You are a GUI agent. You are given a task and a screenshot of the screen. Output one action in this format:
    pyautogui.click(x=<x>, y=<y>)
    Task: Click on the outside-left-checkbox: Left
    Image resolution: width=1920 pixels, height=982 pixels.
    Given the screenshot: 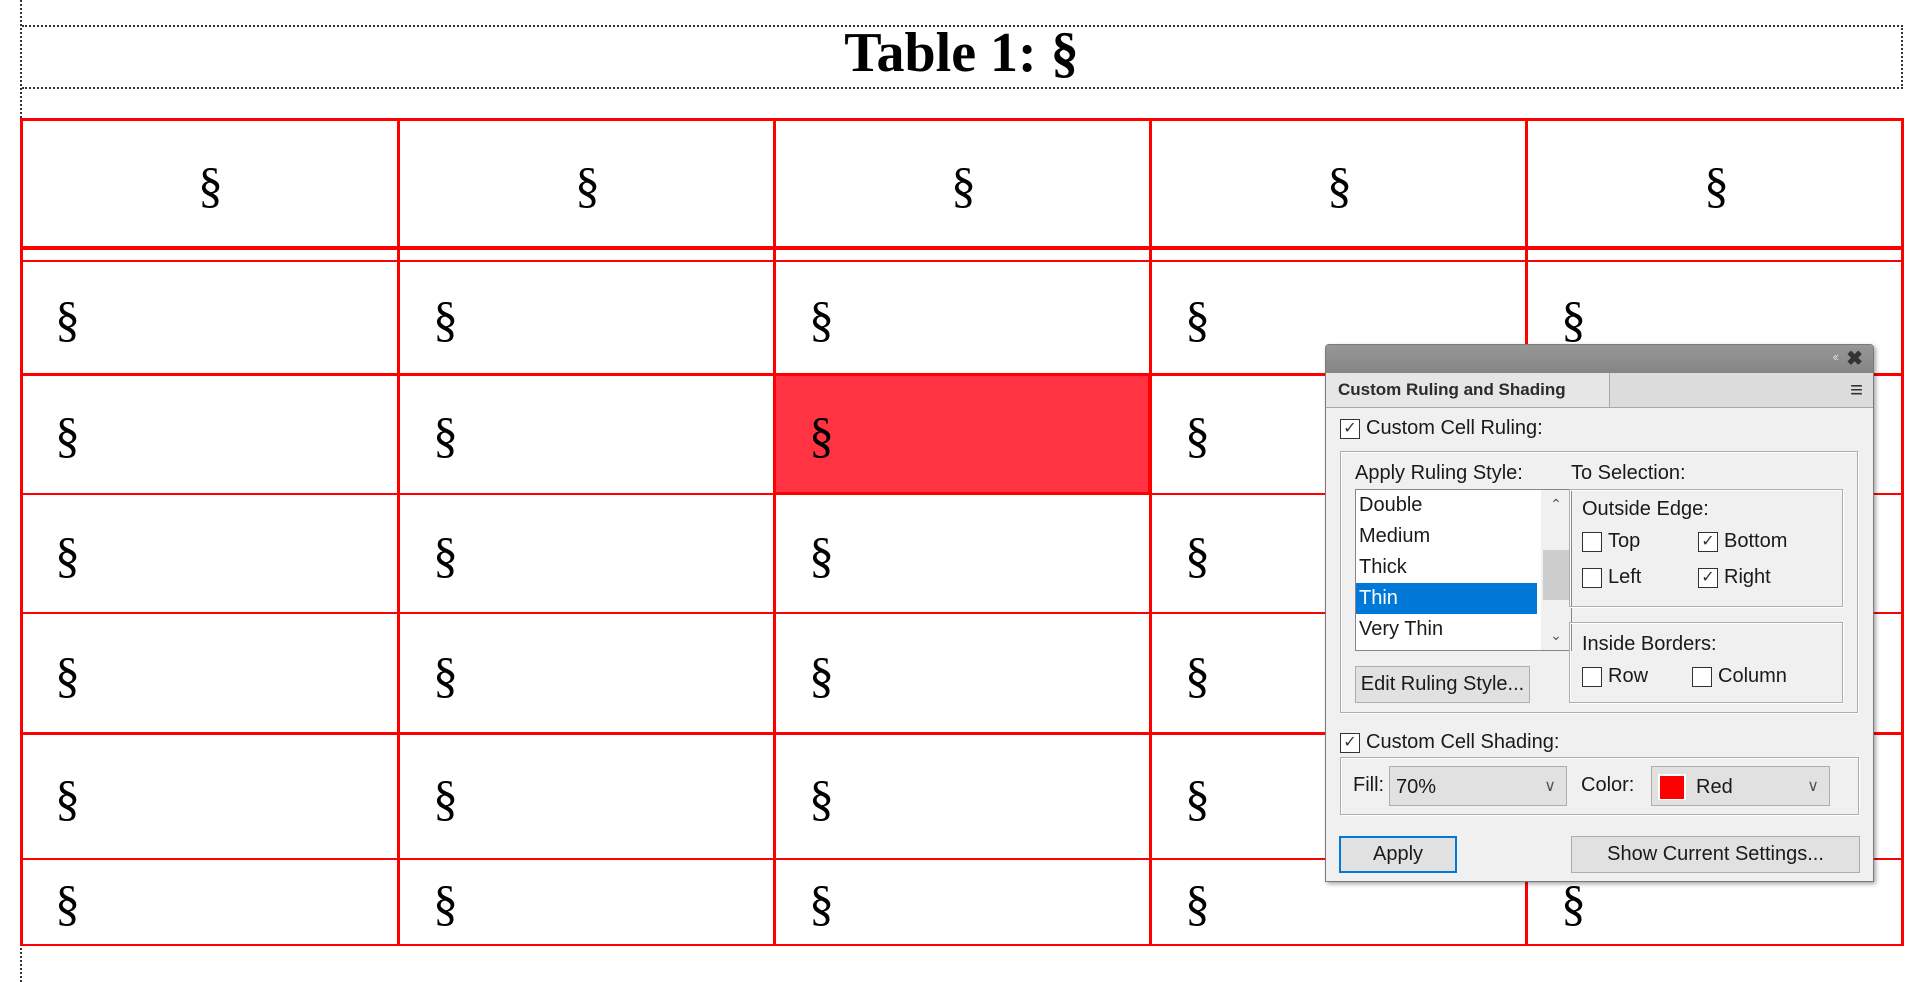 What is the action you would take?
    pyautogui.click(x=1611, y=577)
    